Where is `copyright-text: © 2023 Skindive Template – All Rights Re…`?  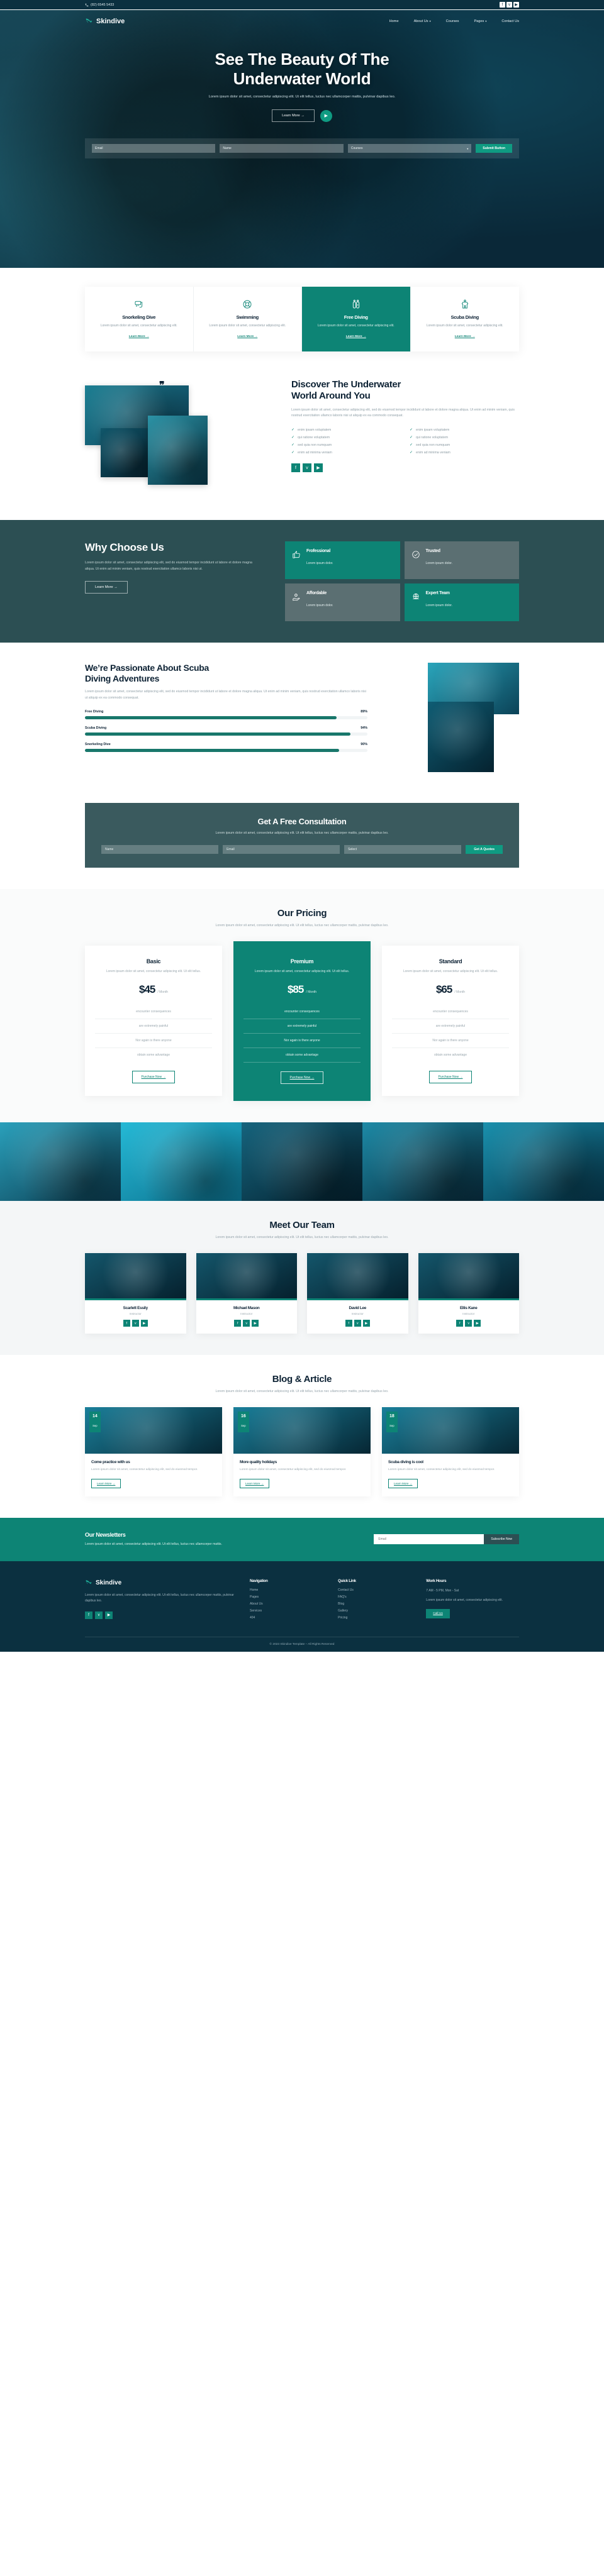 copyright-text: © 2023 Skindive Template – All Rights Re… is located at coordinates (302, 1644).